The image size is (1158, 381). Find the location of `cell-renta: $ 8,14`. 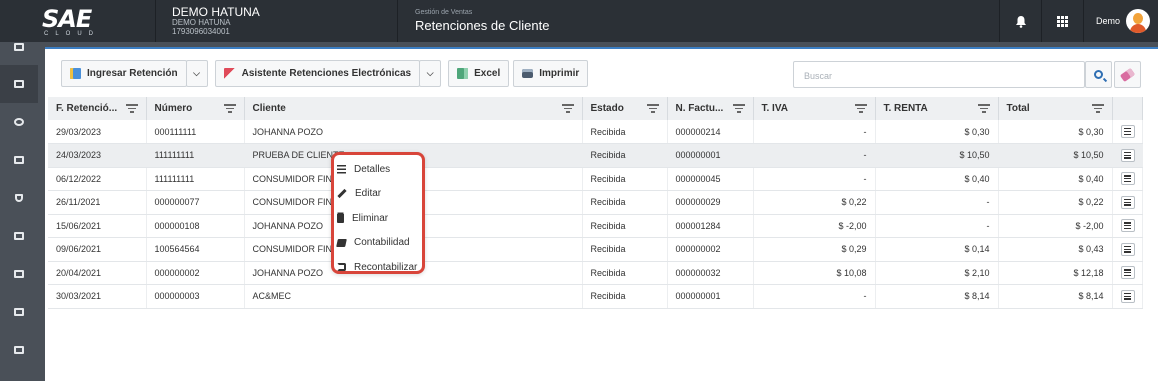

cell-renta: $ 8,14 is located at coordinates (937, 296).